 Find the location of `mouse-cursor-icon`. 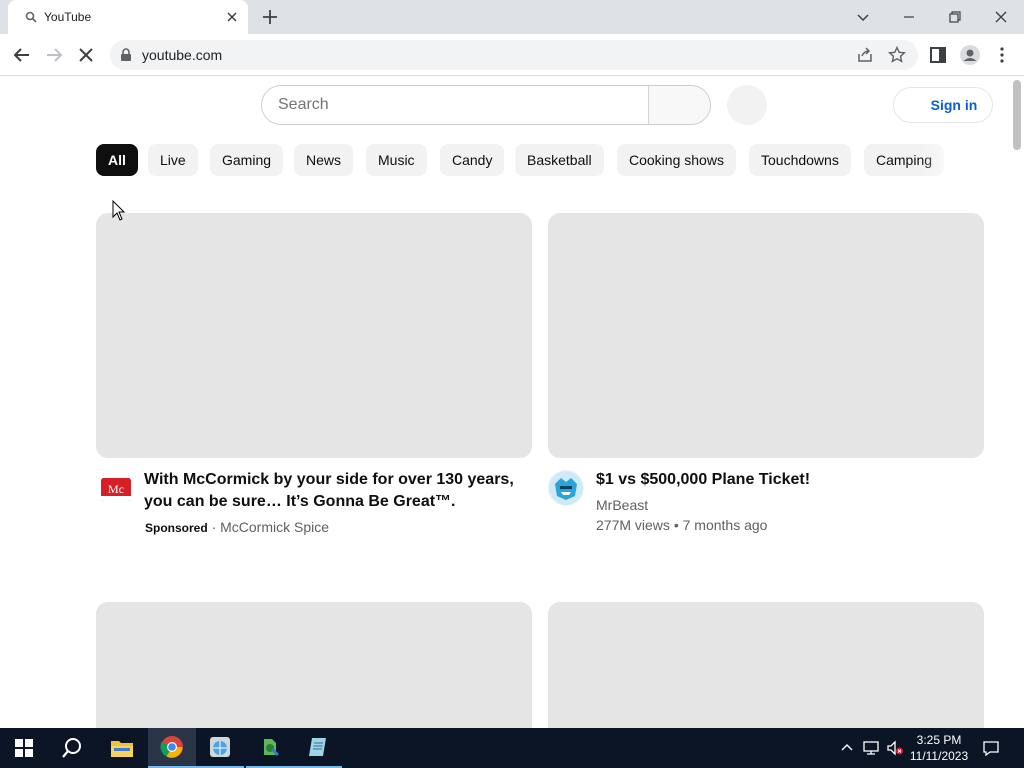

mouse-cursor-icon is located at coordinates (119, 210).